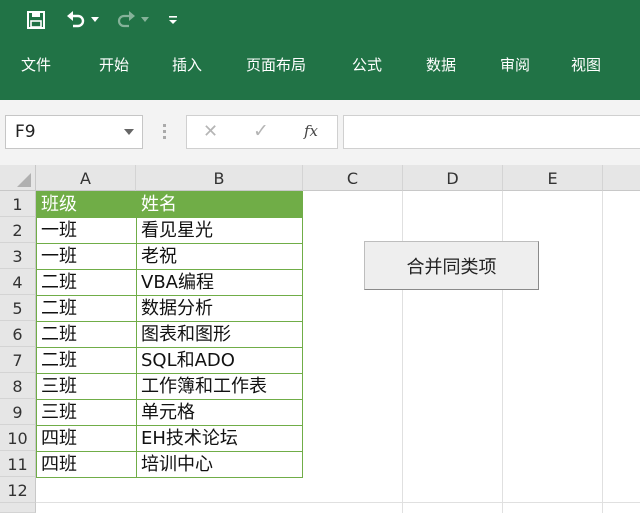 Image resolution: width=640 pixels, height=513 pixels. What do you see at coordinates (451, 265) in the screenshot?
I see `merge-same-items-button: 合并同类项` at bounding box center [451, 265].